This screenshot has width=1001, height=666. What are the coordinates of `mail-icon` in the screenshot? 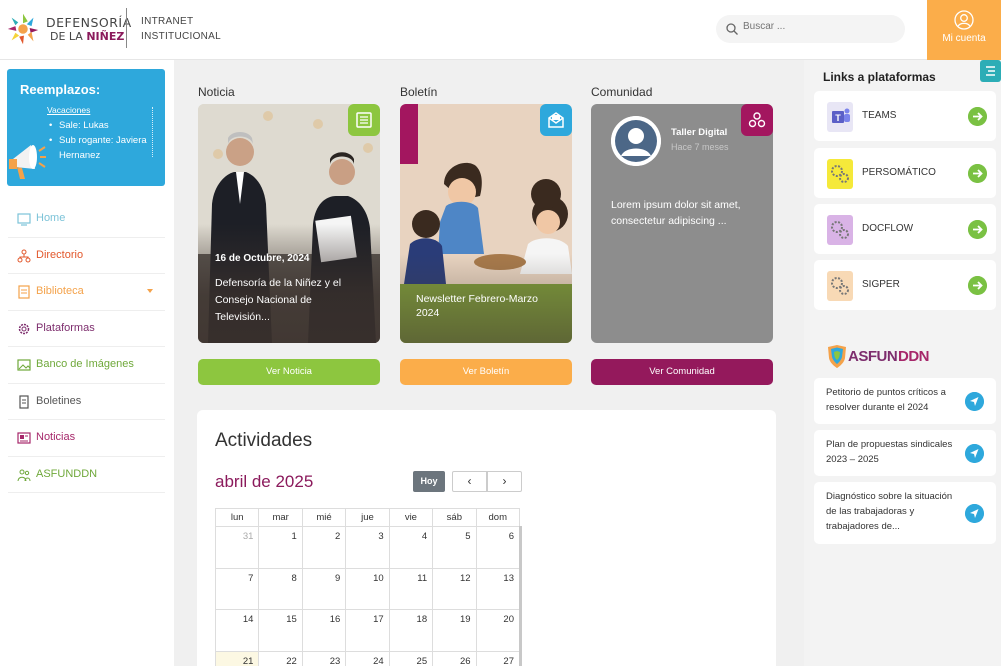 It's located at (556, 120).